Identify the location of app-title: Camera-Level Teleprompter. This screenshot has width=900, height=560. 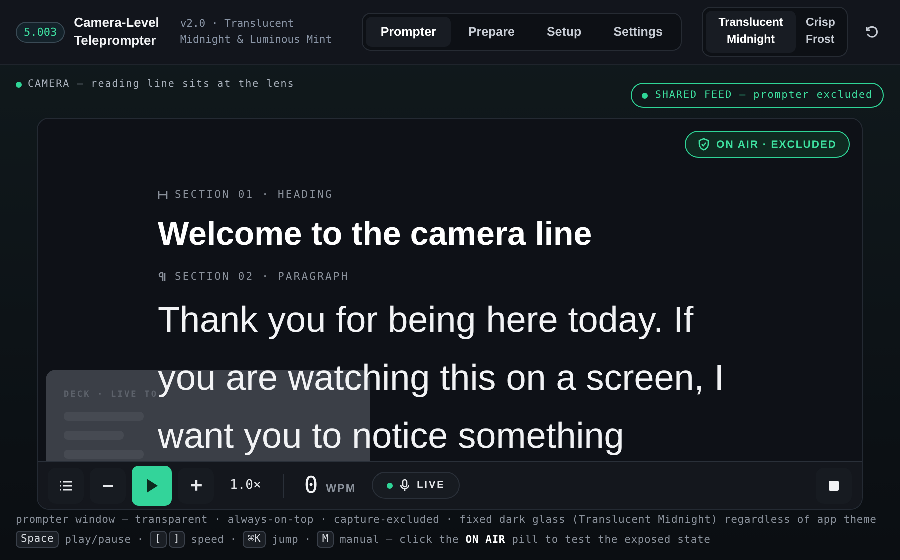
(117, 32).